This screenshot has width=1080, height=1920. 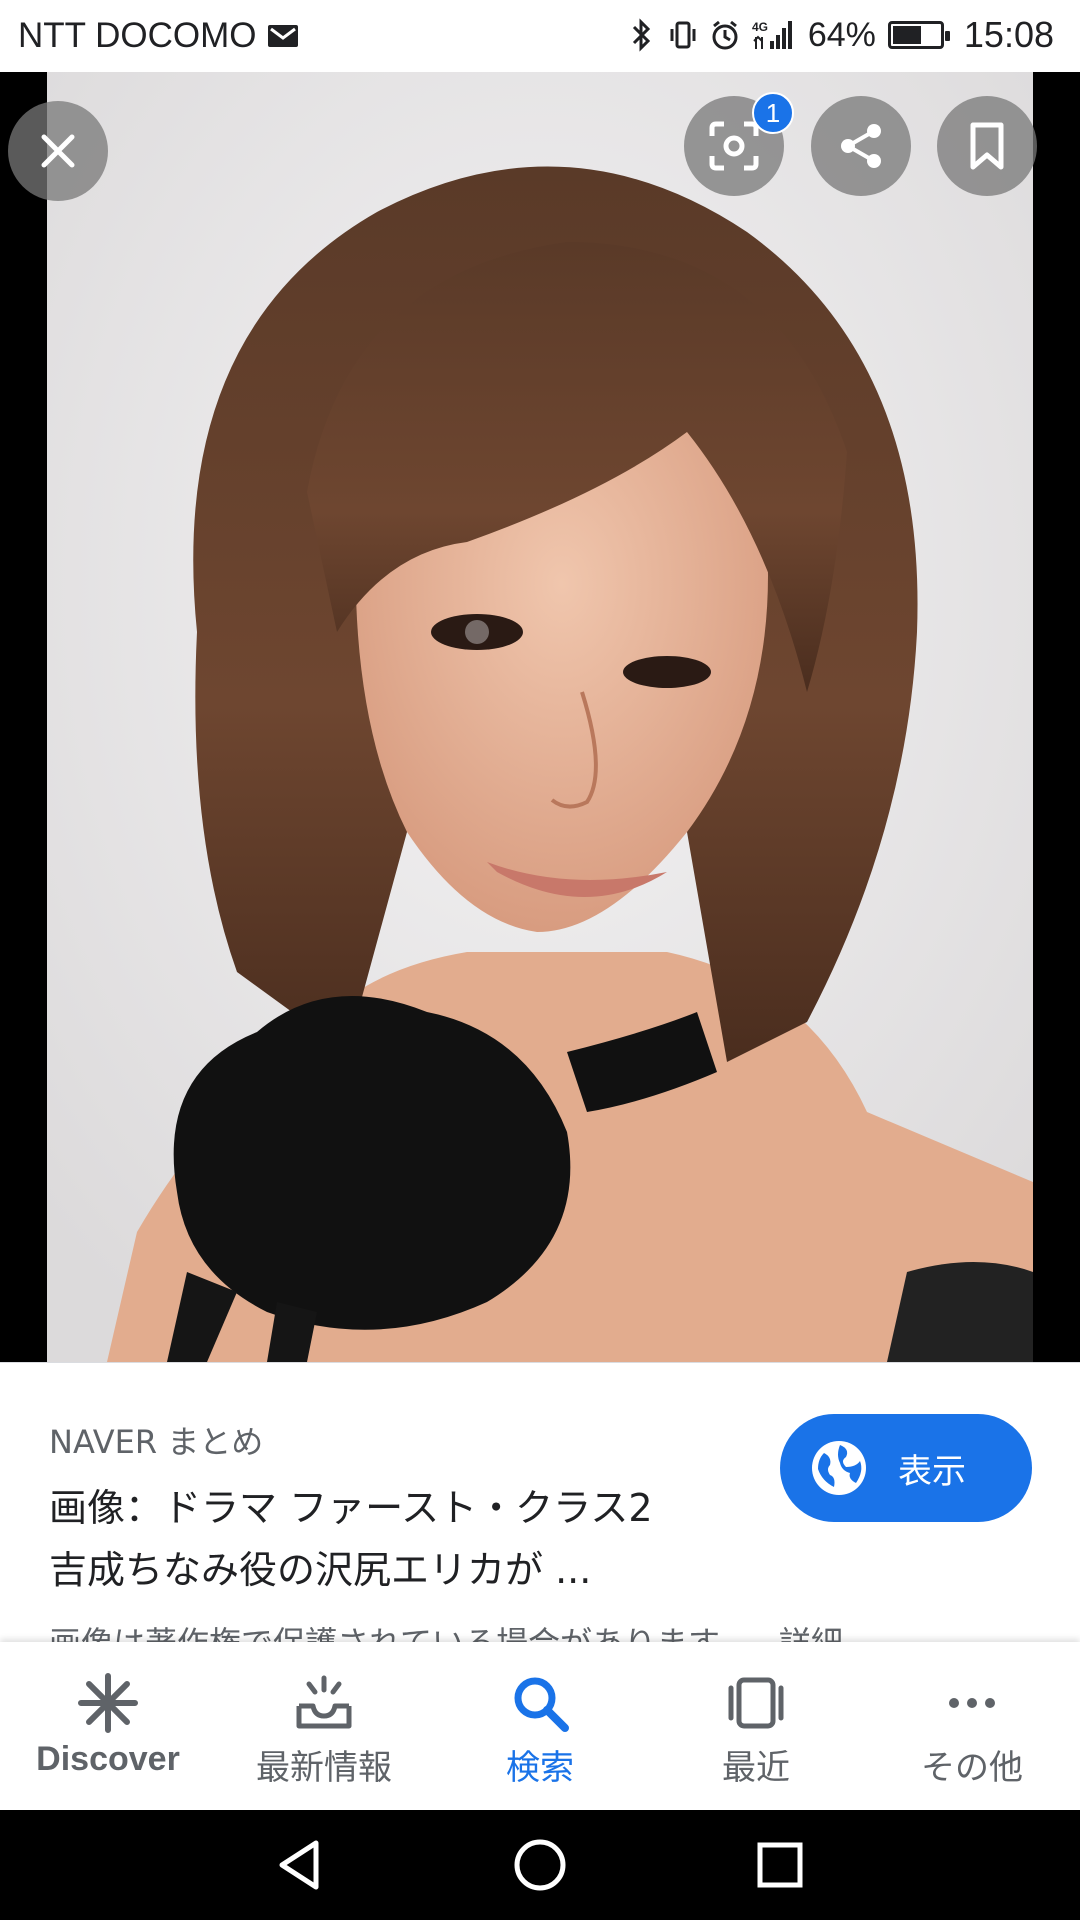 What do you see at coordinates (780, 1865) in the screenshot?
I see `overview-square-icon` at bounding box center [780, 1865].